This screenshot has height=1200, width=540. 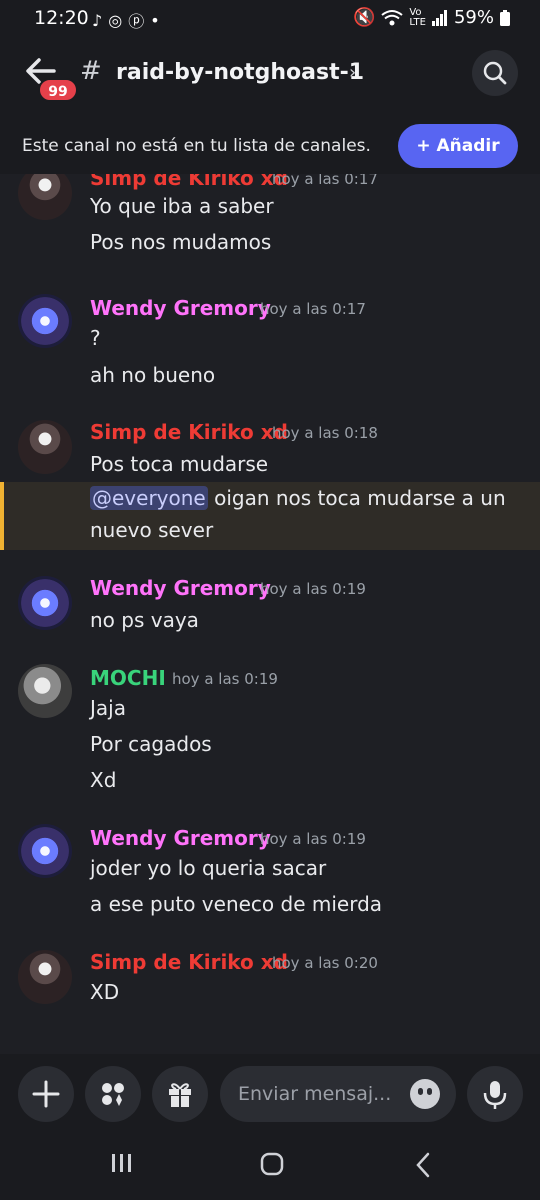 I want to click on message-text: joder yo lo queria sacar, so click(x=208, y=868).